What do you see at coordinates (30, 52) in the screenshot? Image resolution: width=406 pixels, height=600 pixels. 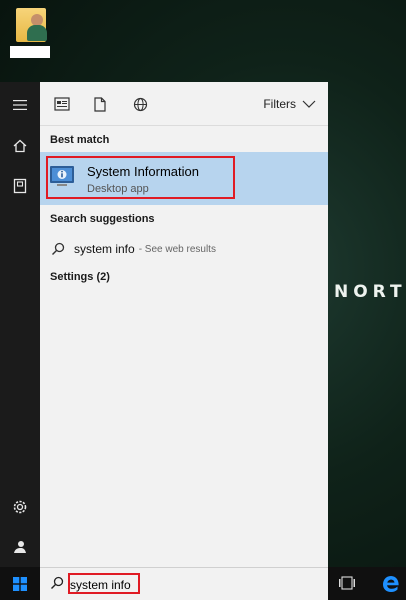 I see `desktop-icon-label` at bounding box center [30, 52].